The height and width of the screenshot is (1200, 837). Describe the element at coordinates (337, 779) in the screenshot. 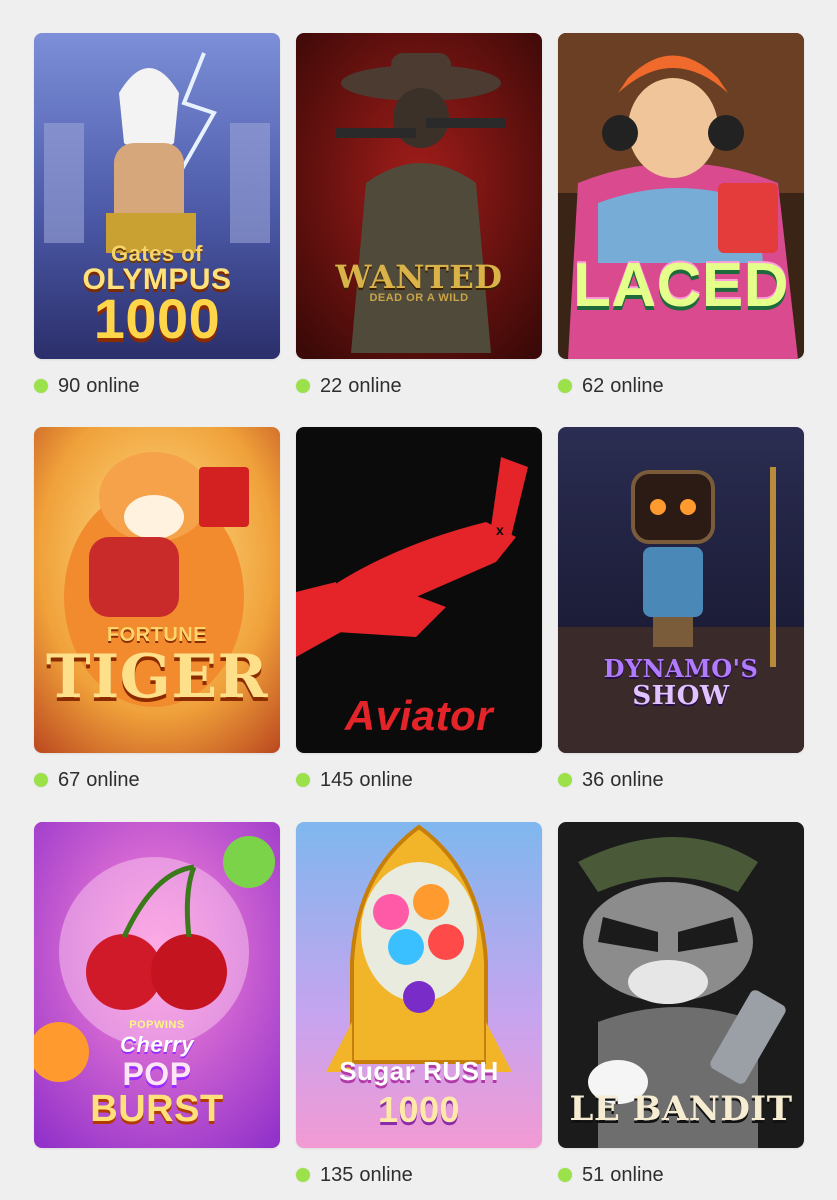

I see `online-count: 145` at that location.